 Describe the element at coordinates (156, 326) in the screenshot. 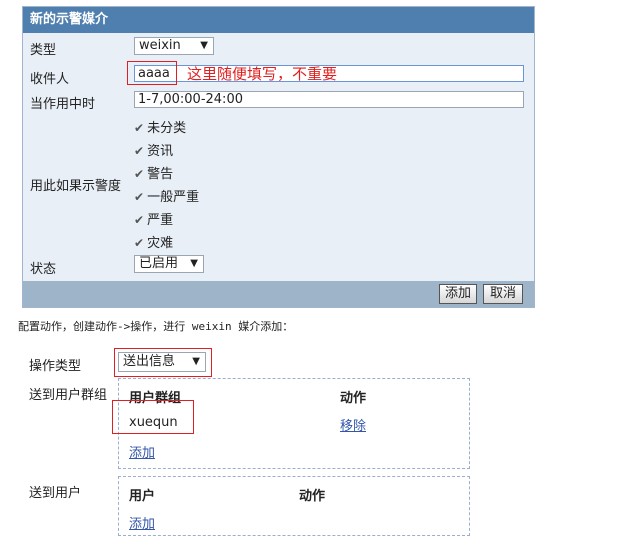

I see `instruction-text: 配置动作，创建动作->操作，进行 weixin 媒介添加：` at that location.